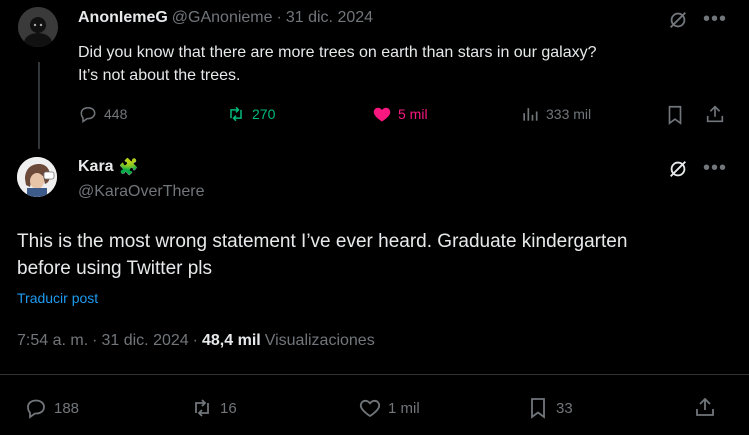 The width and height of the screenshot is (749, 435). What do you see at coordinates (51, 408) in the screenshot?
I see `reply-reply-button: 188` at bounding box center [51, 408].